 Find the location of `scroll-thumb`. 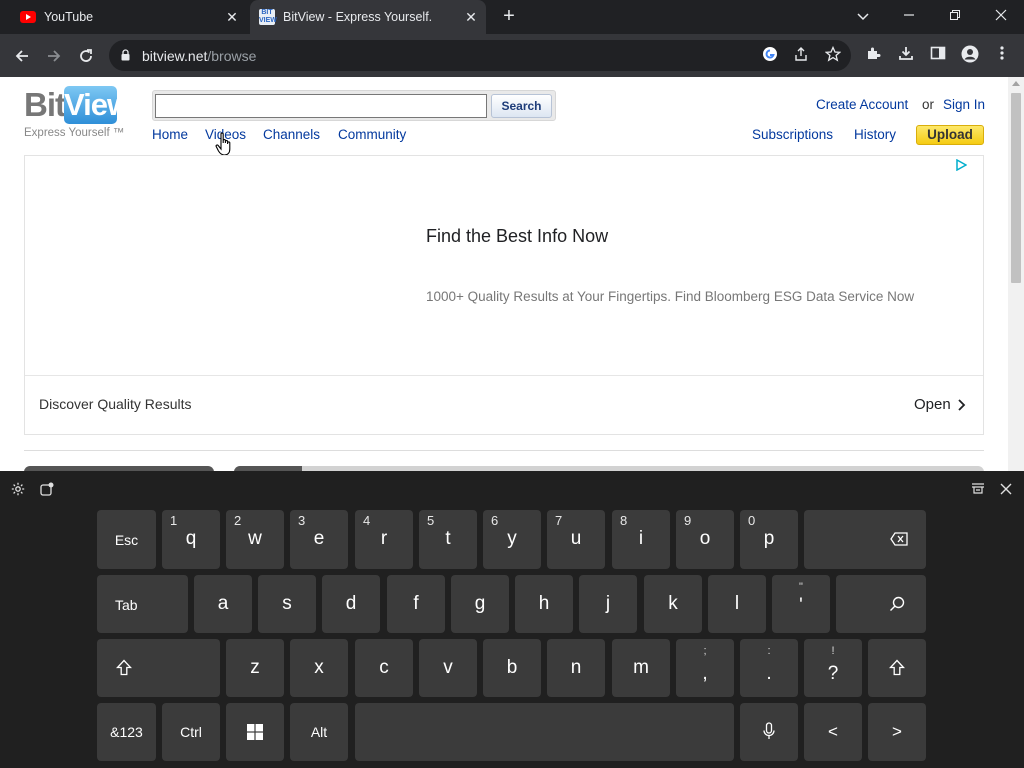

scroll-thumb is located at coordinates (1016, 188).